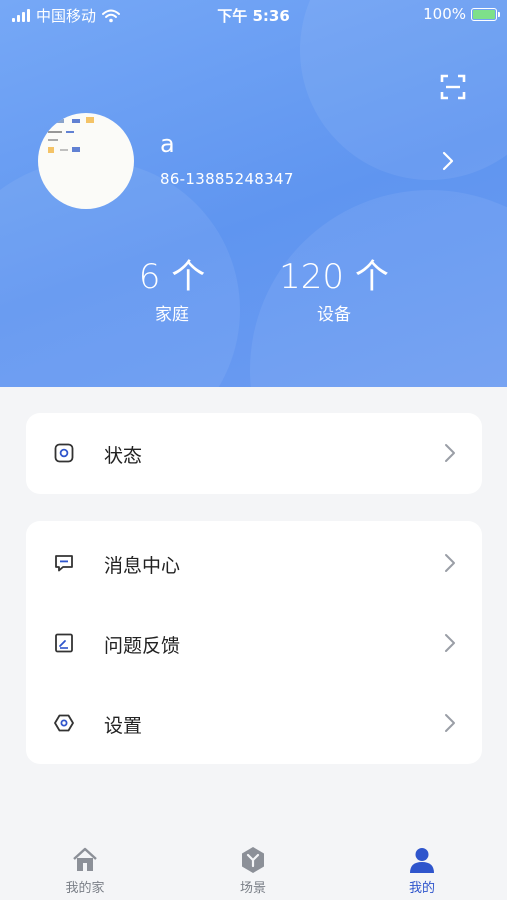  I want to click on stat-devices: 120 个 设备, so click(334, 291).